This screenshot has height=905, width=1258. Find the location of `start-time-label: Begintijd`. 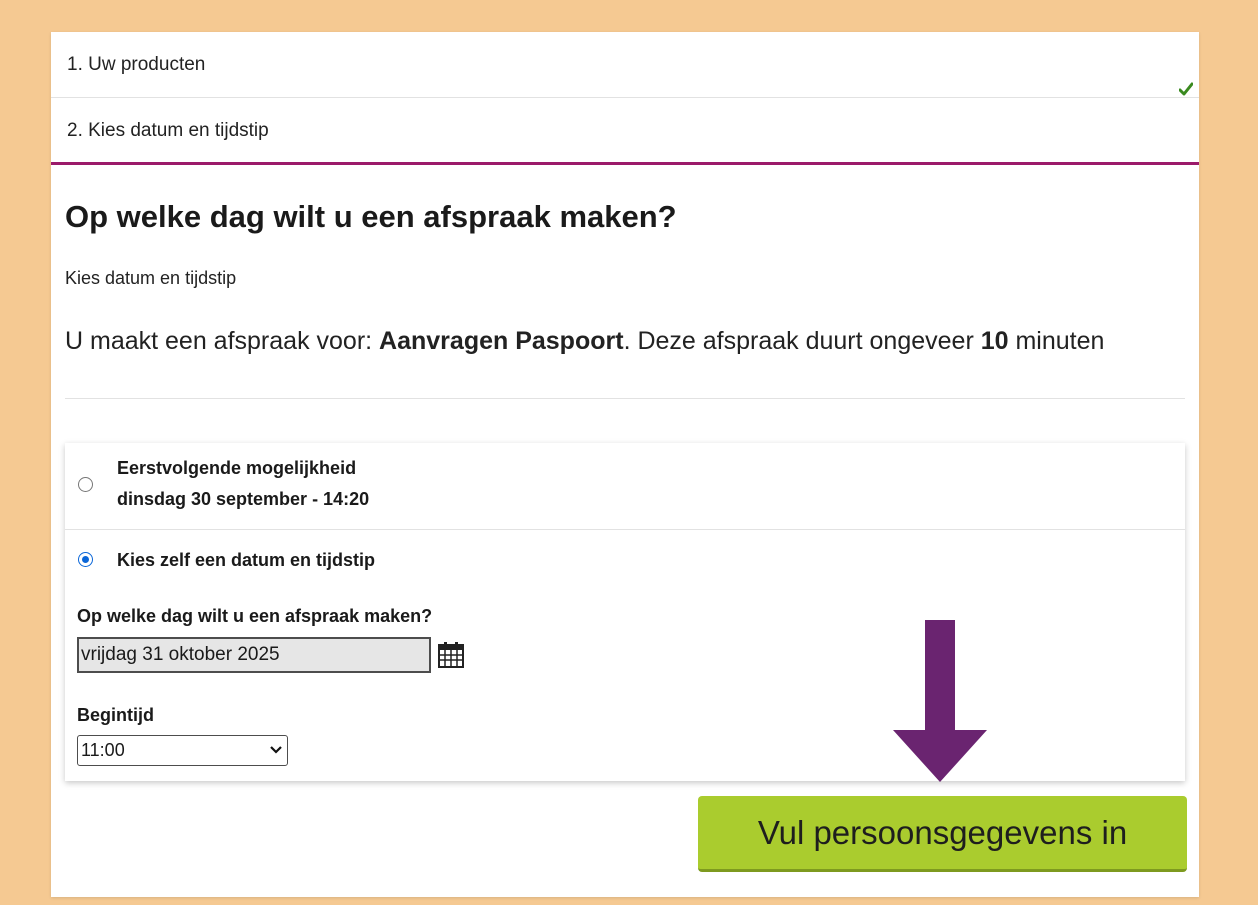

start-time-label: Begintijd is located at coordinates (115, 715).